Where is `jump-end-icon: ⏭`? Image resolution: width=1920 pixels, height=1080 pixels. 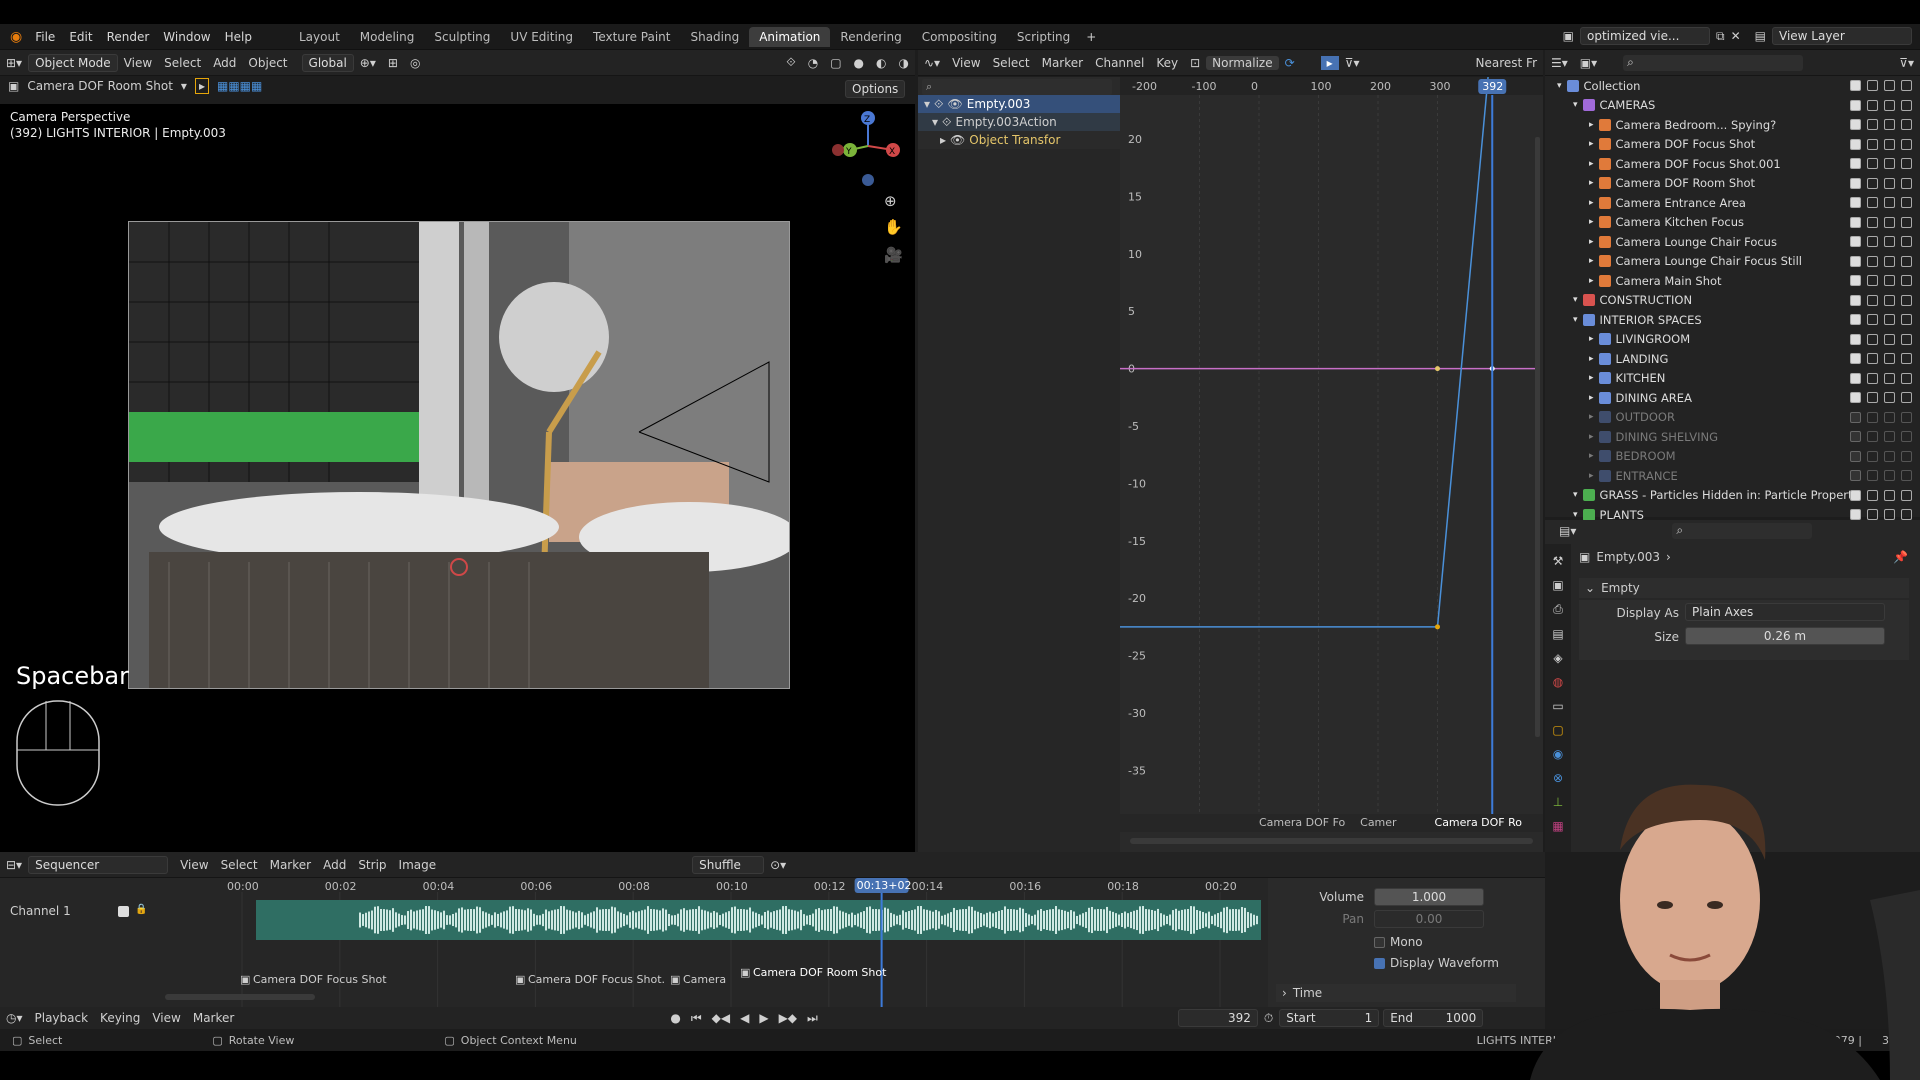
jump-end-icon: ⏭ is located at coordinates (812, 1018).